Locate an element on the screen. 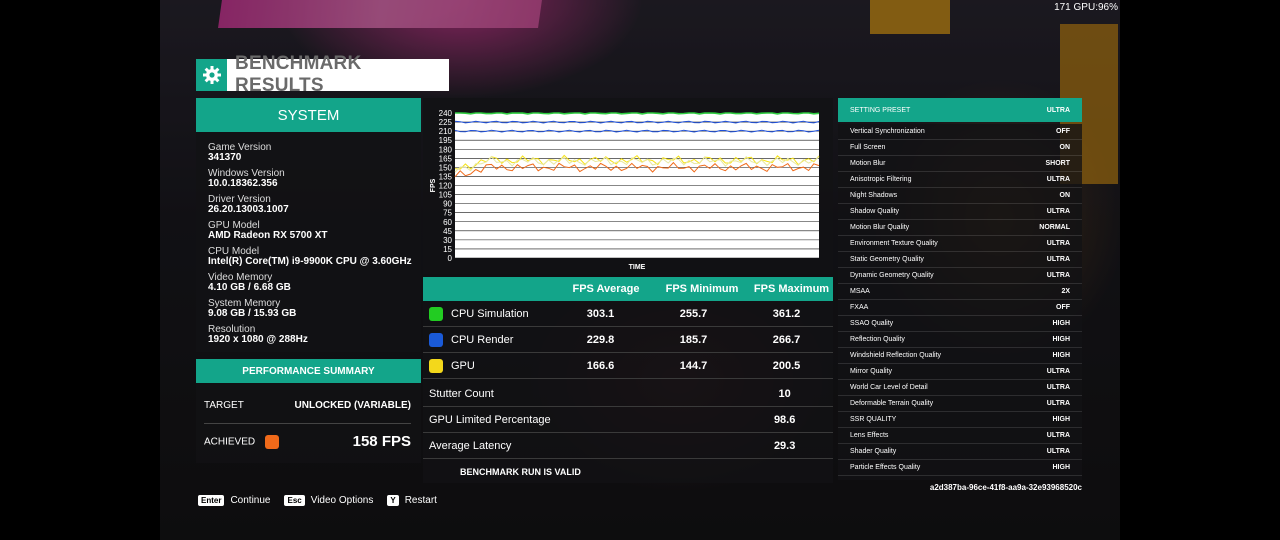 This screenshot has width=1280, height=540. fps-row-name: GPU is located at coordinates (488, 366).